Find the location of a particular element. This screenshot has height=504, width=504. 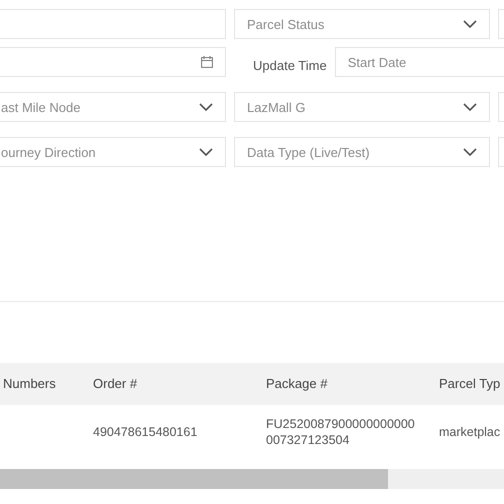

scrollbar-track is located at coordinates (252, 479).